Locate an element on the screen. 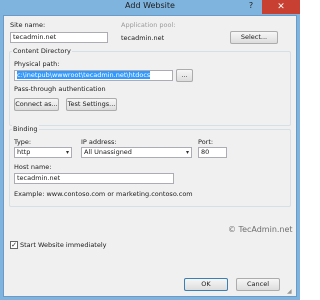  host-name-input: tecadmin.net is located at coordinates (94, 178).